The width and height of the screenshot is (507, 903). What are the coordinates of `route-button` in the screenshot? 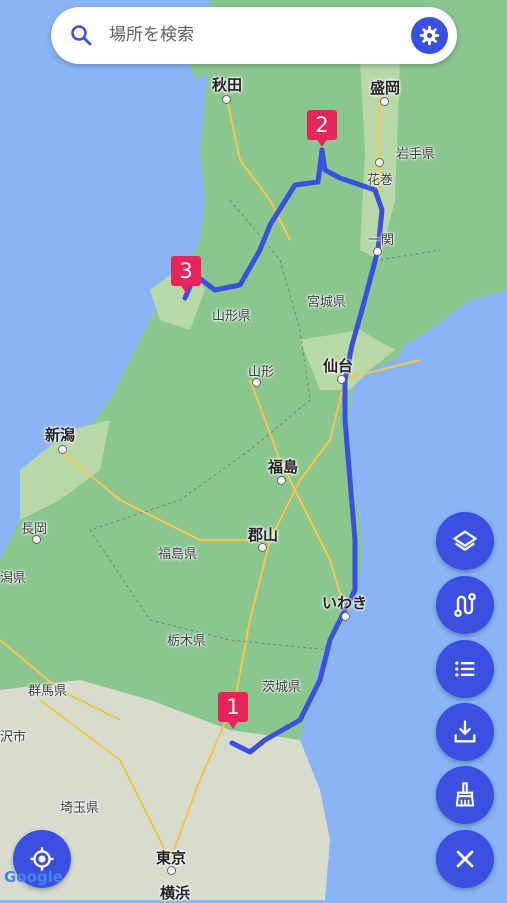 It's located at (465, 605).